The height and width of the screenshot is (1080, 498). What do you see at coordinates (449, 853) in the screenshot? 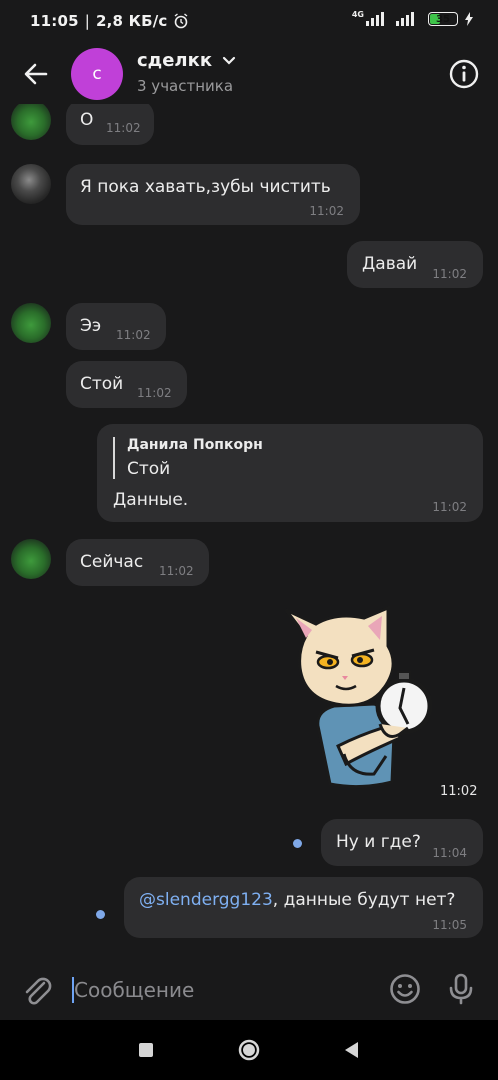
I see `message-time: 11:04` at bounding box center [449, 853].